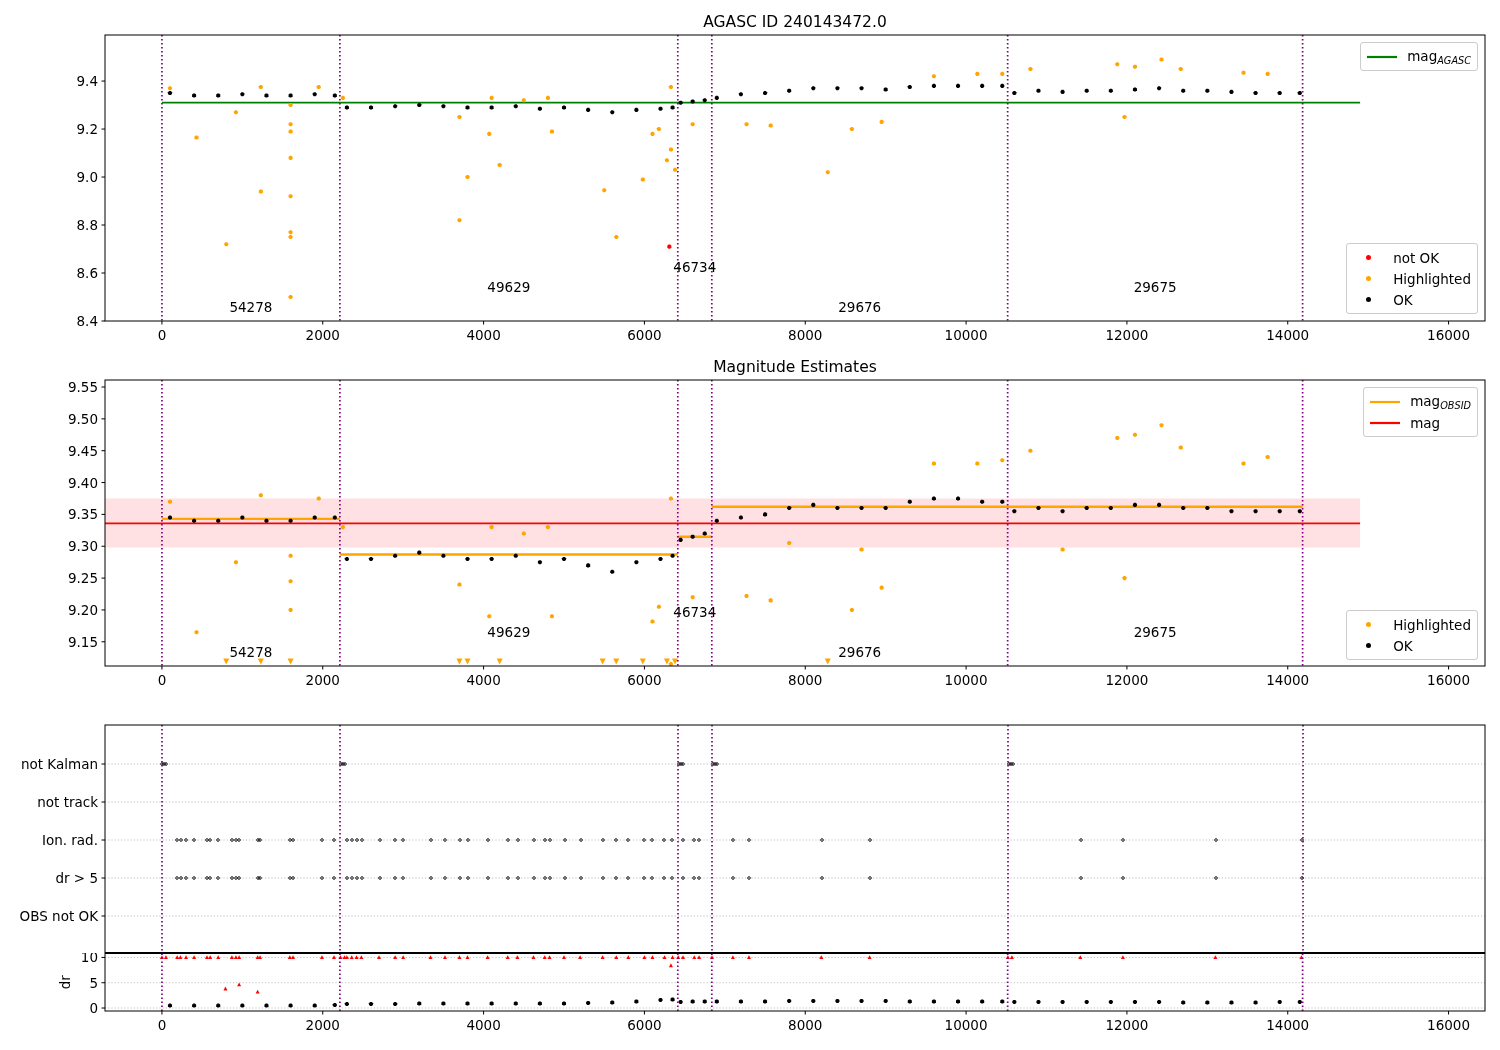 The image size is (1500, 1050). I want to click on tick-label: 9.4, so click(87, 81).